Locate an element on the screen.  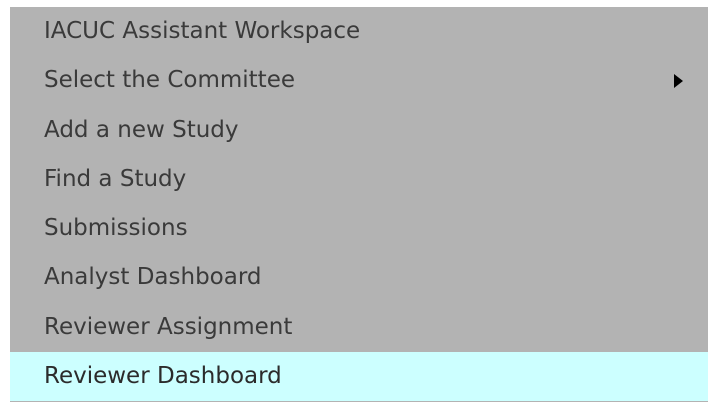
menu-item-iacuc-assistant-workspace: IACUC Assistant Workspace is located at coordinates (359, 31).